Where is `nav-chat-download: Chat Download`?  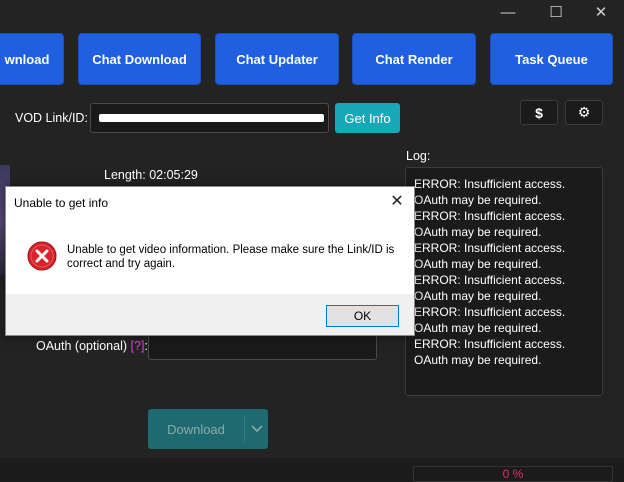 nav-chat-download: Chat Download is located at coordinates (139, 59).